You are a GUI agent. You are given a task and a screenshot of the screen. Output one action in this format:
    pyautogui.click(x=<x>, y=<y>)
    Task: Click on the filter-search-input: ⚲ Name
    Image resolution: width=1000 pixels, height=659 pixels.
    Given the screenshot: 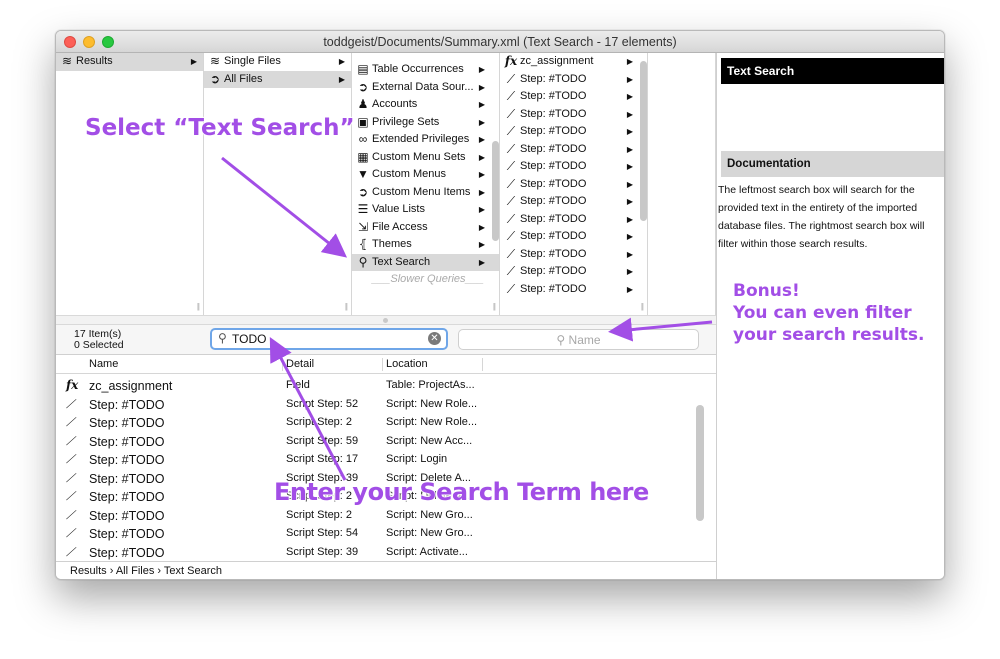 What is the action you would take?
    pyautogui.click(x=578, y=339)
    